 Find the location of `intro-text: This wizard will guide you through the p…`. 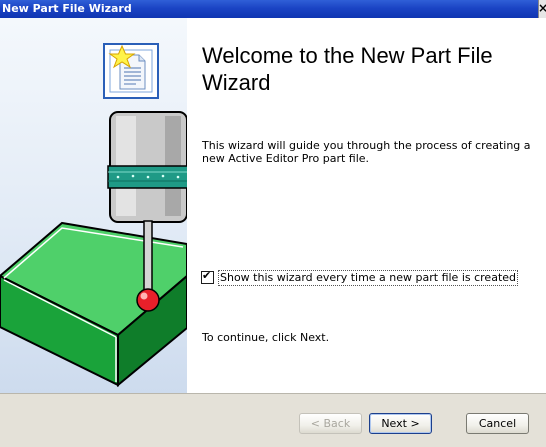

intro-text: This wizard will guide you through the p… is located at coordinates (366, 152).